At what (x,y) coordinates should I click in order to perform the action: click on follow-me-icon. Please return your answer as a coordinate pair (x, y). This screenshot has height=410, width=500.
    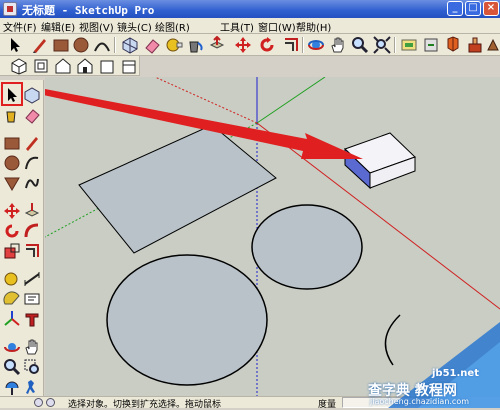
    Looking at the image, I should click on (32, 231).